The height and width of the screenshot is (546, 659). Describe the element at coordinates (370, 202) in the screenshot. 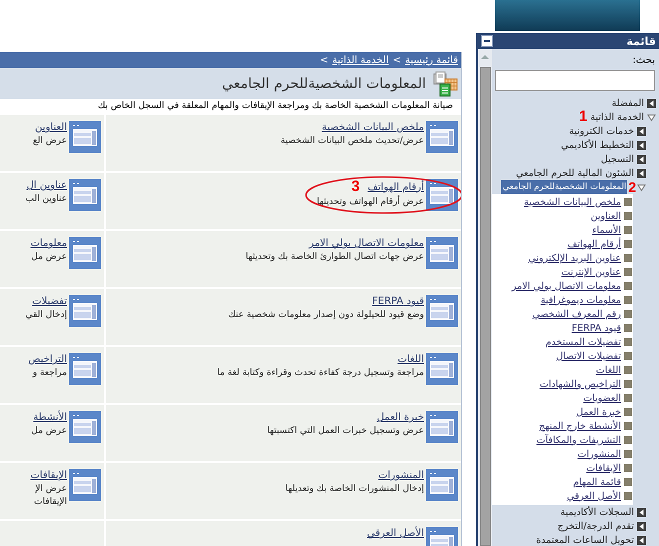

I see `card-description: عرض أرقام الهواتف وتحديثها` at that location.